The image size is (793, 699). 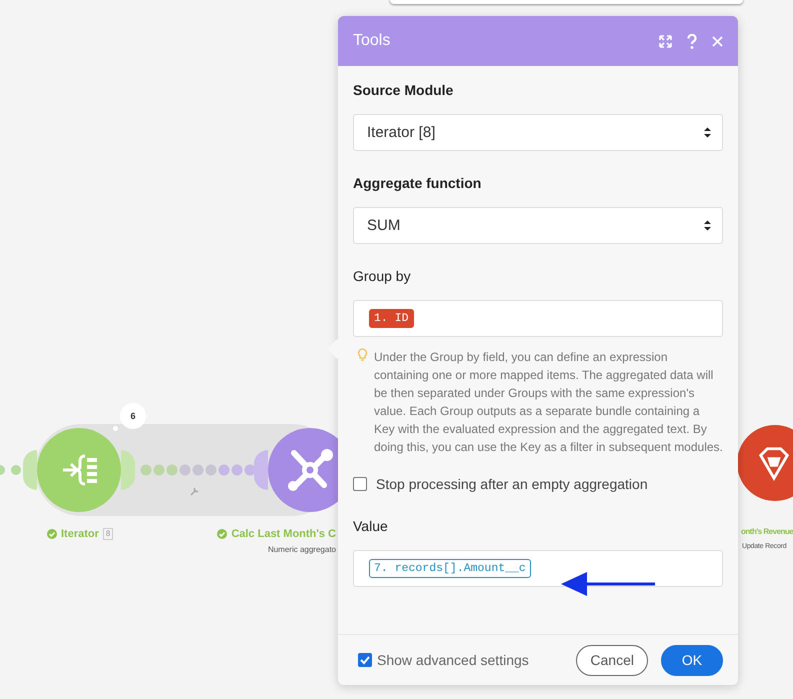 I want to click on count-bubble: 6, so click(x=133, y=416).